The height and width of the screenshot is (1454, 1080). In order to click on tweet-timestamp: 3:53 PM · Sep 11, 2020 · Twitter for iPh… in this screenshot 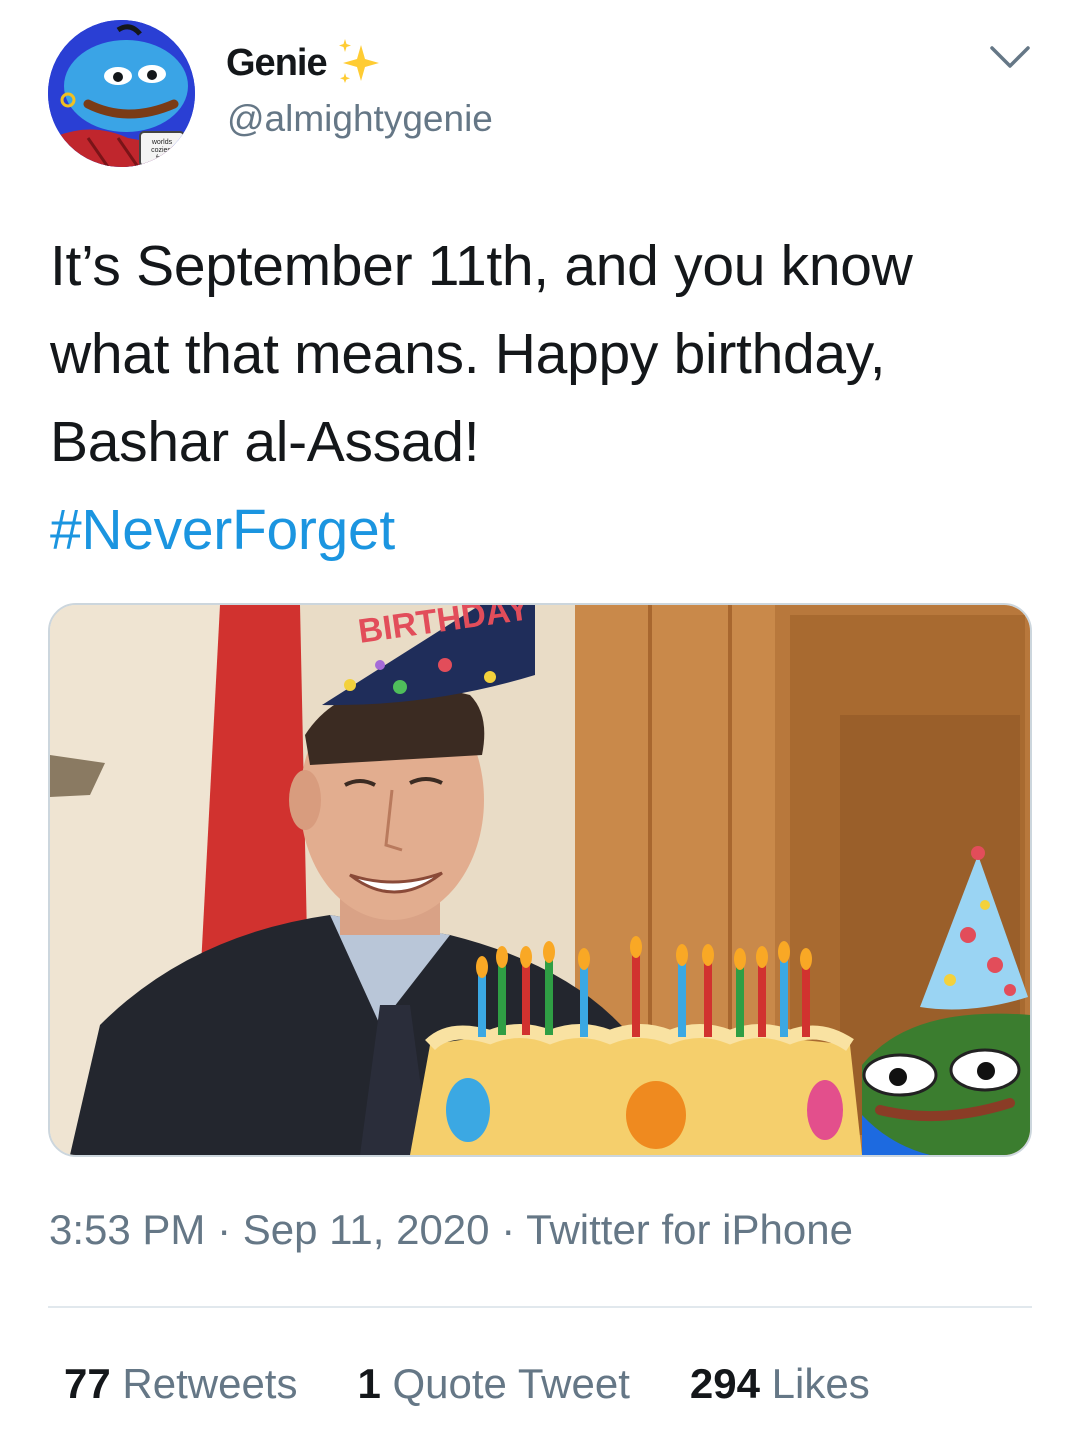, I will do `click(451, 1230)`.